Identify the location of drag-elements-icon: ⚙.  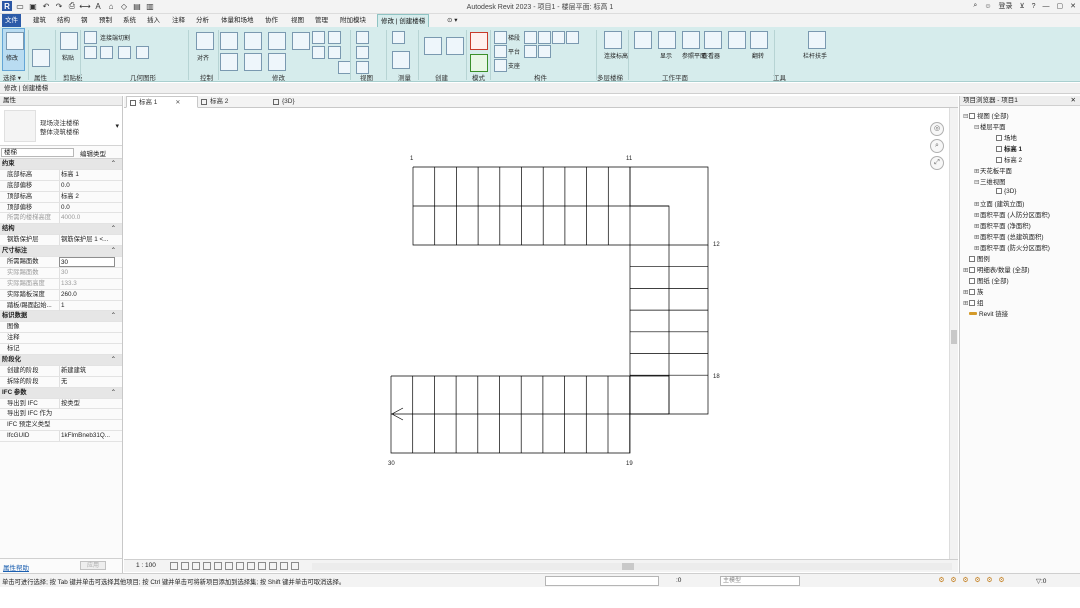
(989, 580).